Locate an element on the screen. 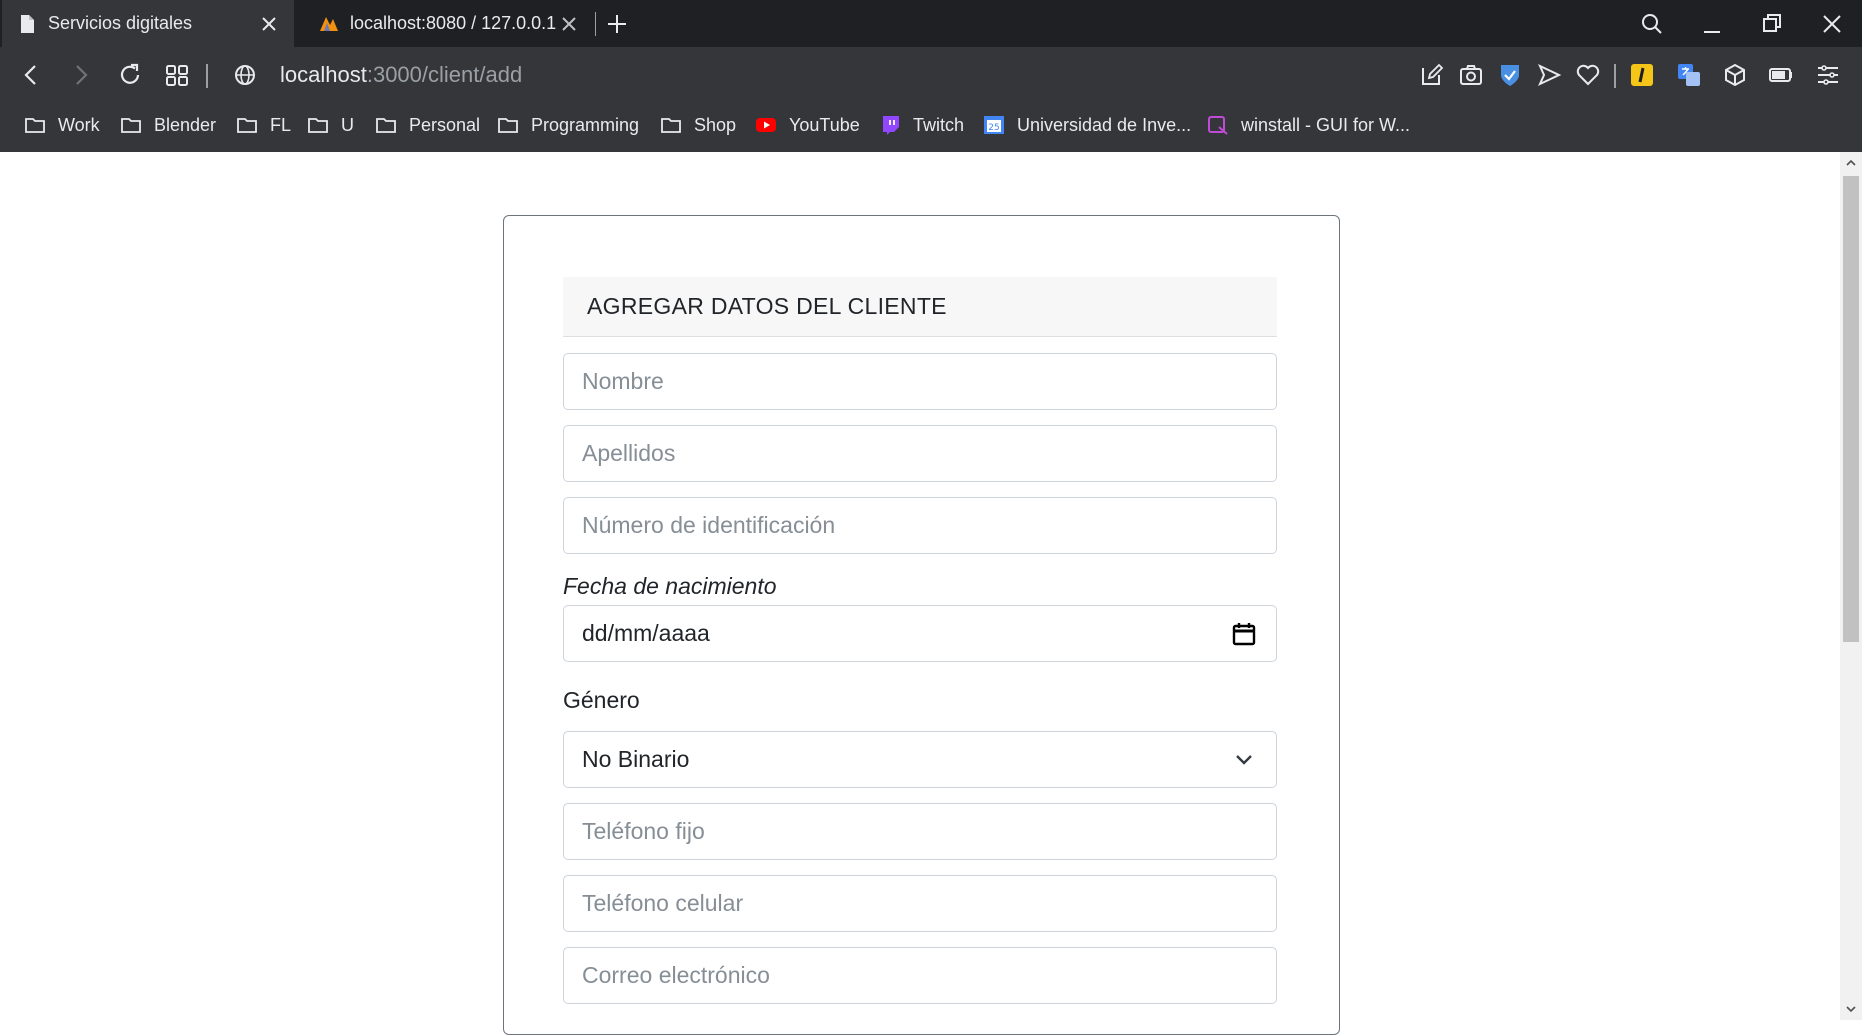  bookmark-work: Work is located at coordinates (62, 125).